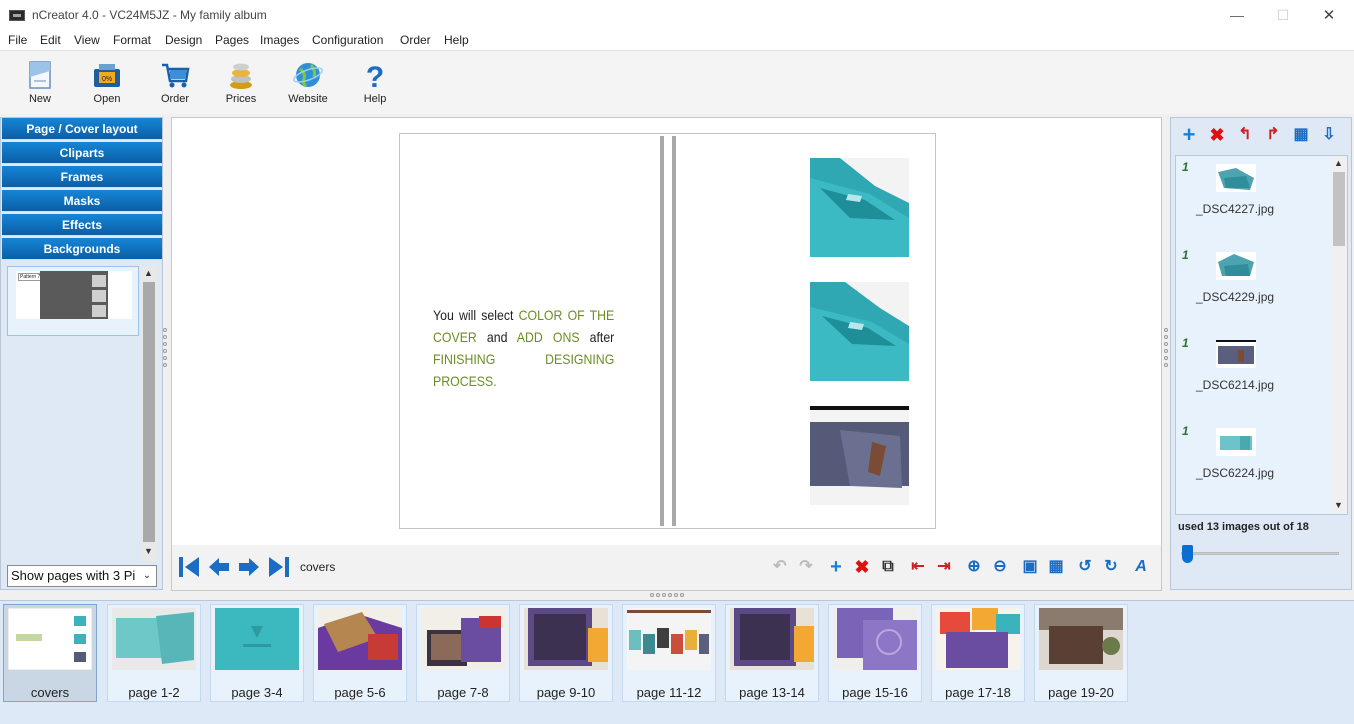 This screenshot has height=724, width=1354. I want to click on add-text-button: A, so click(1141, 567).